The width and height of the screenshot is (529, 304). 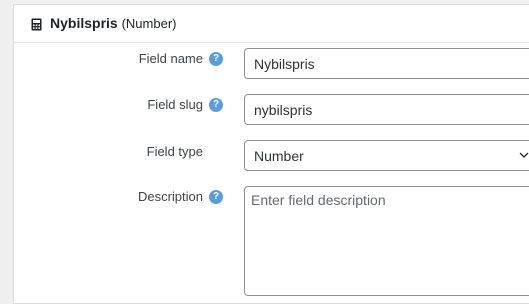 I want to click on description-label-row: Description ?, so click(x=111, y=199).